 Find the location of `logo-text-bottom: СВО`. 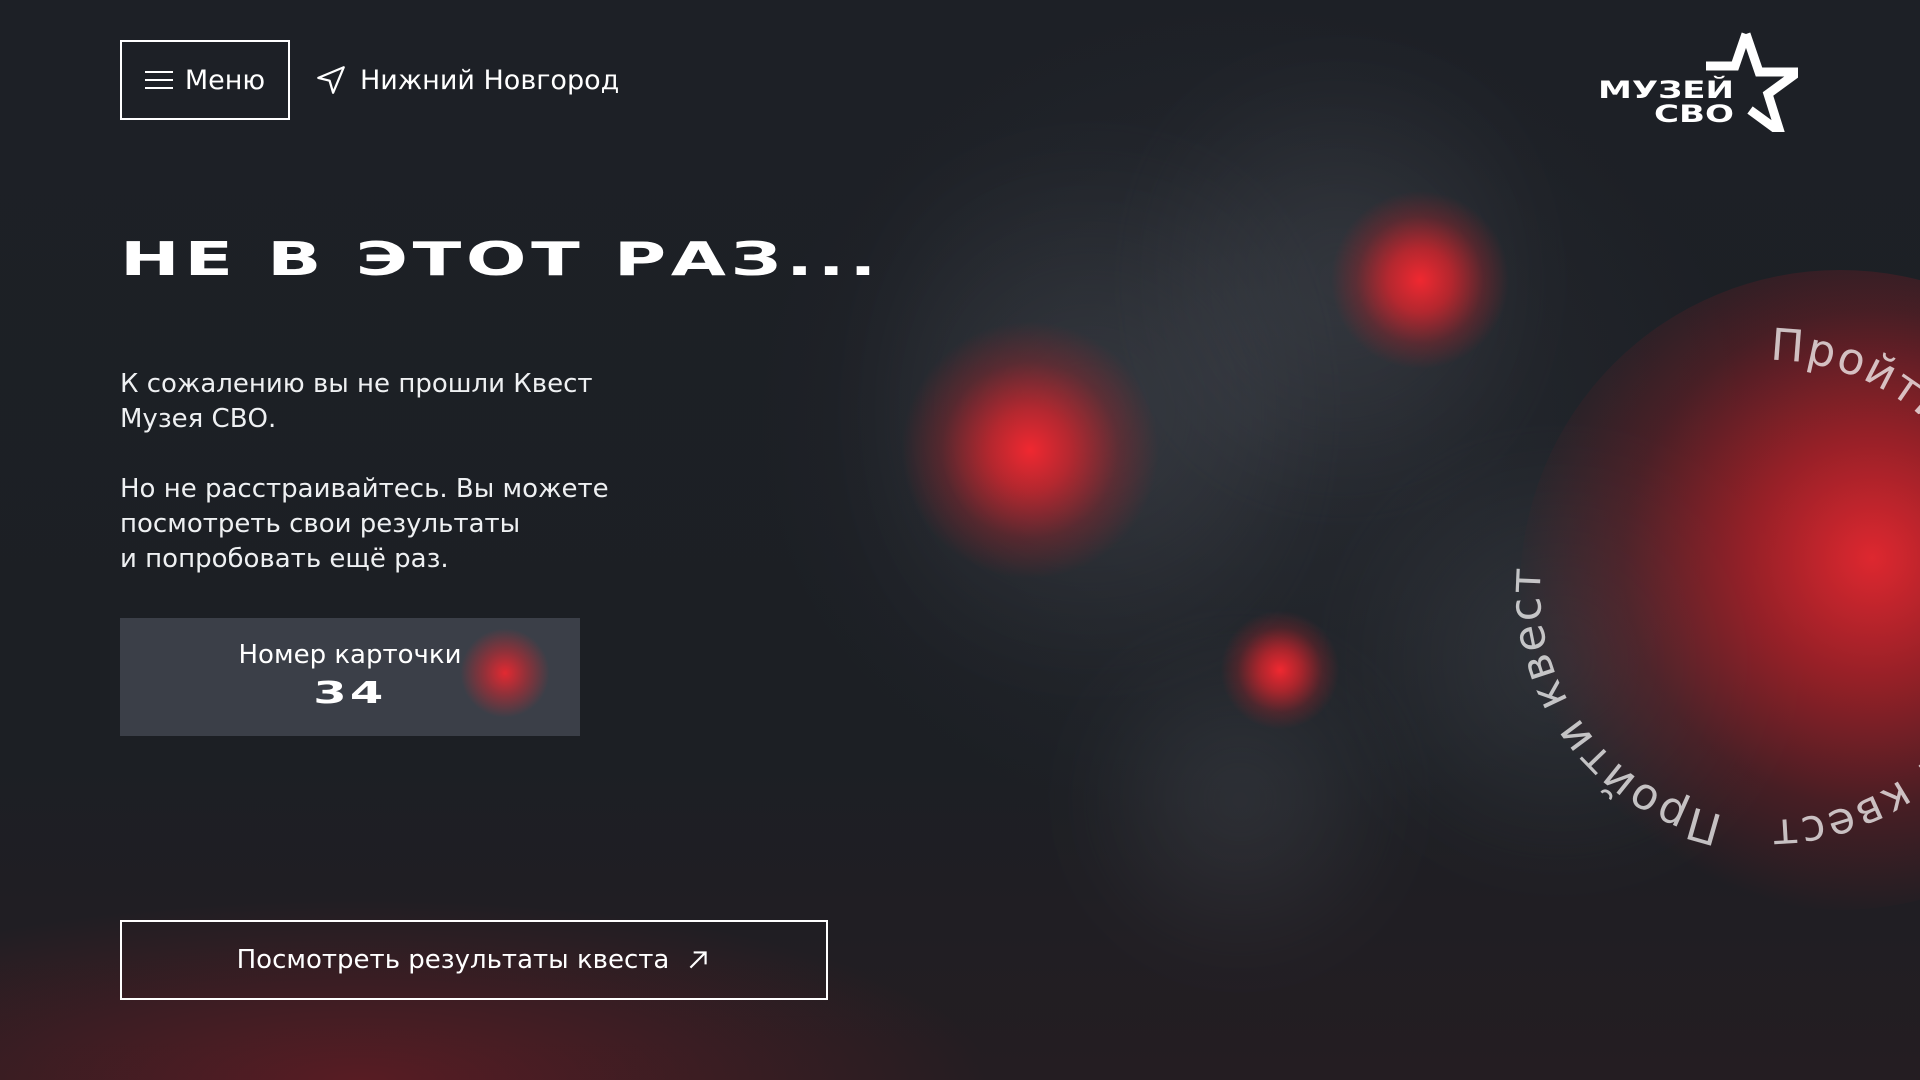

logo-text-bottom: СВО is located at coordinates (1694, 114).